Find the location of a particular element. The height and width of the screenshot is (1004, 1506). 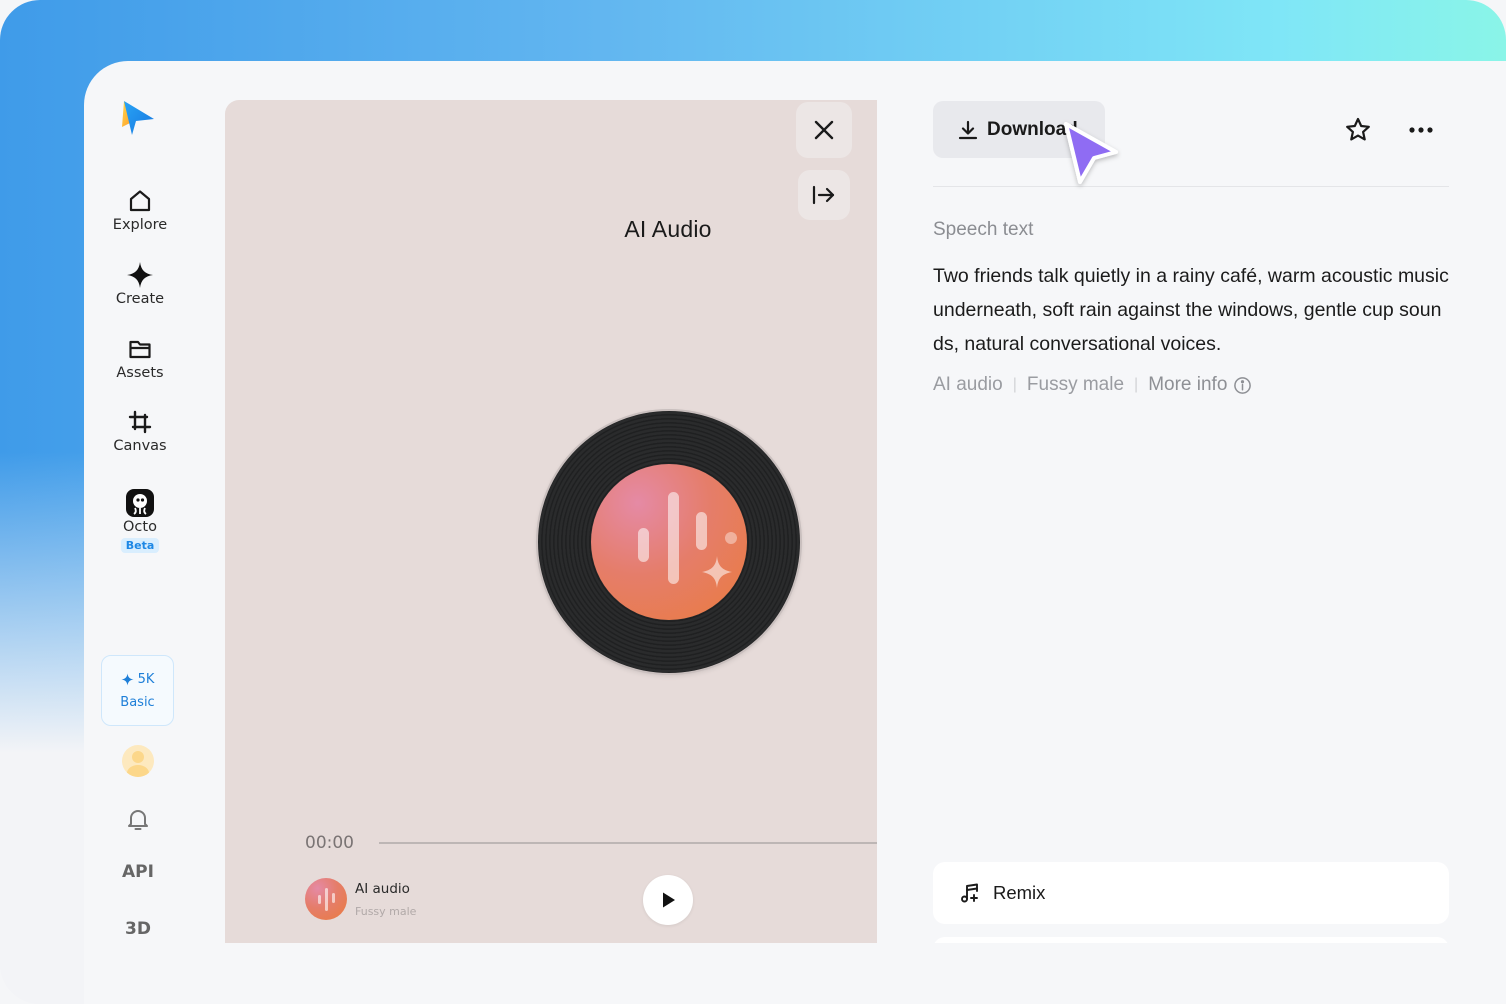

download-icon is located at coordinates (968, 129).